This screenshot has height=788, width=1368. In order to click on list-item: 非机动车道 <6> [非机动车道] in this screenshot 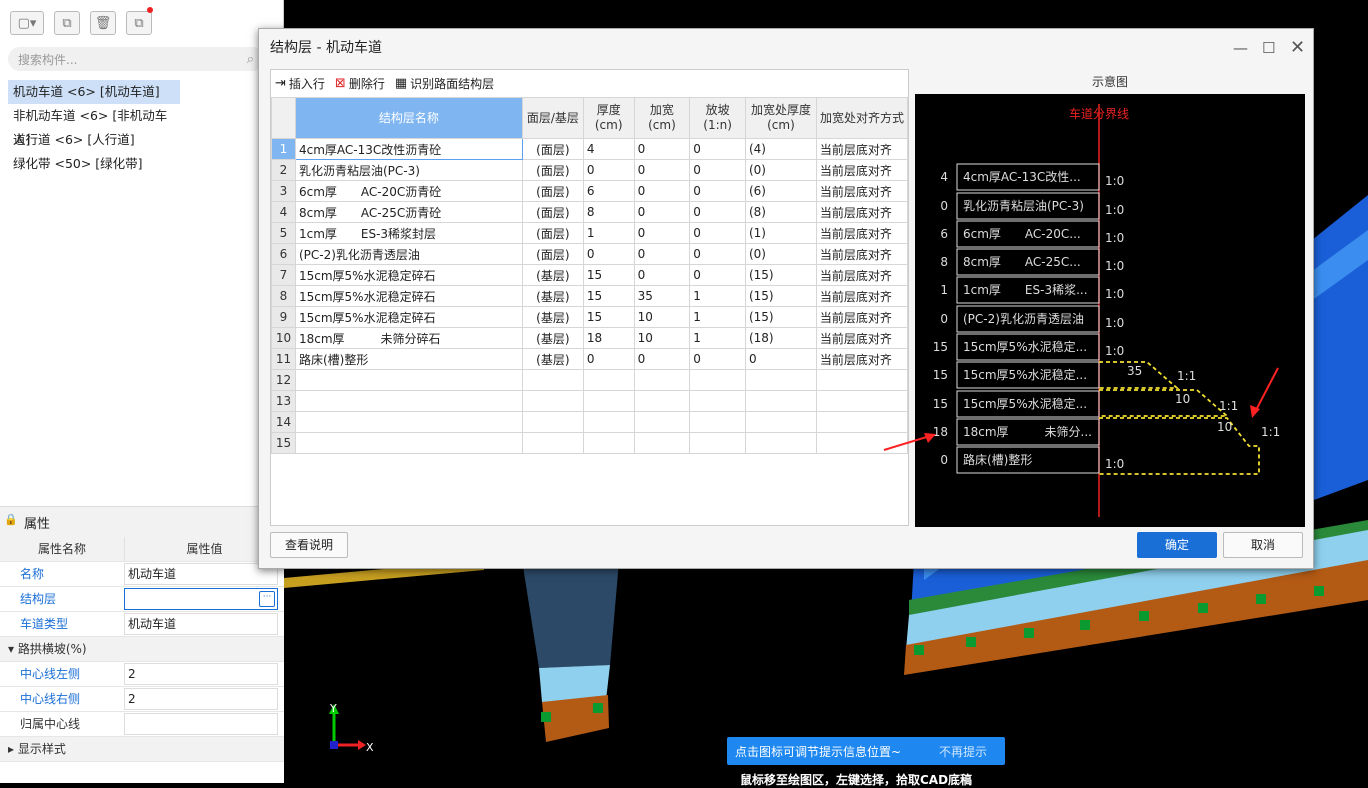, I will do `click(94, 125)`.